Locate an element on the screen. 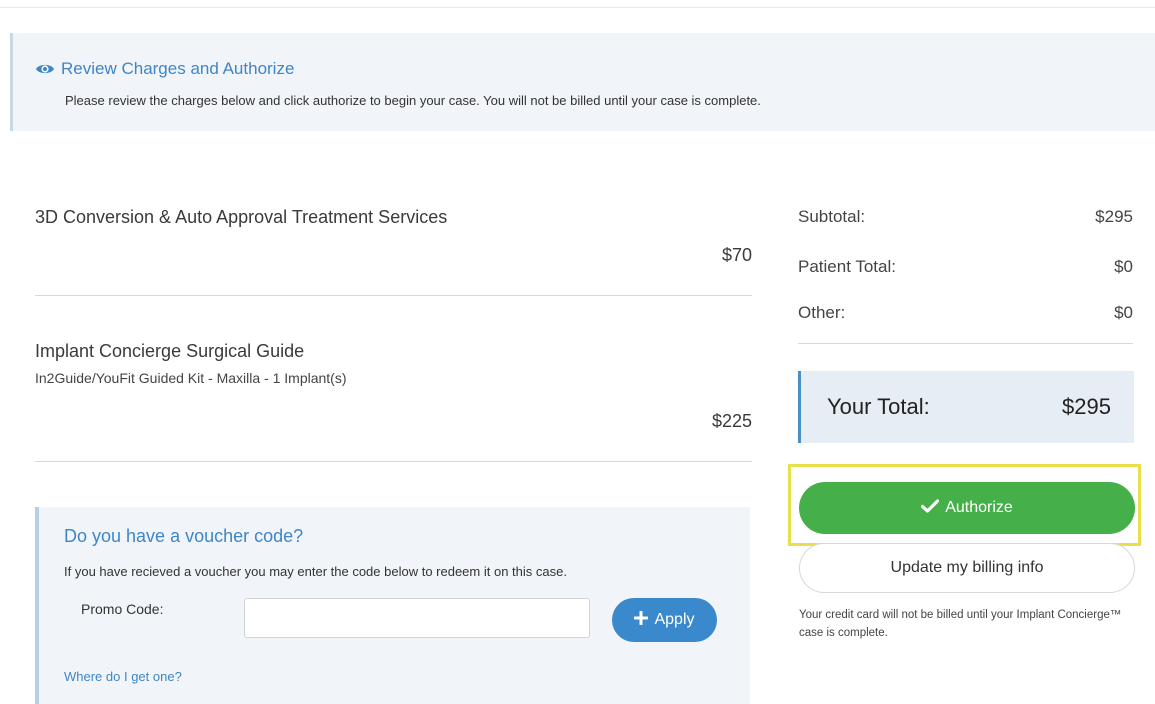 The width and height of the screenshot is (1155, 704). update-billing-label: Update my billing info is located at coordinates (967, 567).